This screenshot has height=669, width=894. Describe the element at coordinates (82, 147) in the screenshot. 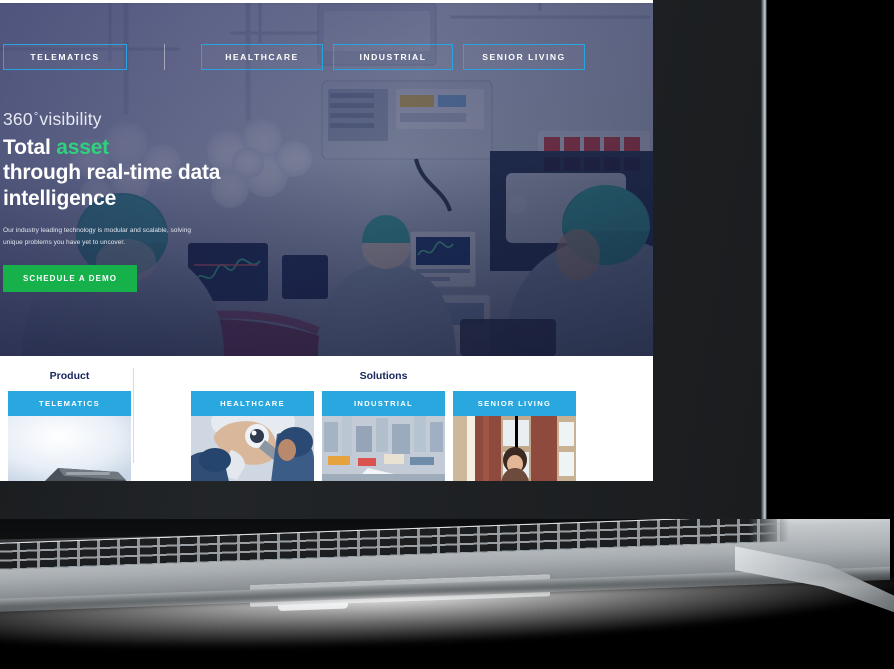

I see `headline-accent: asset` at that location.